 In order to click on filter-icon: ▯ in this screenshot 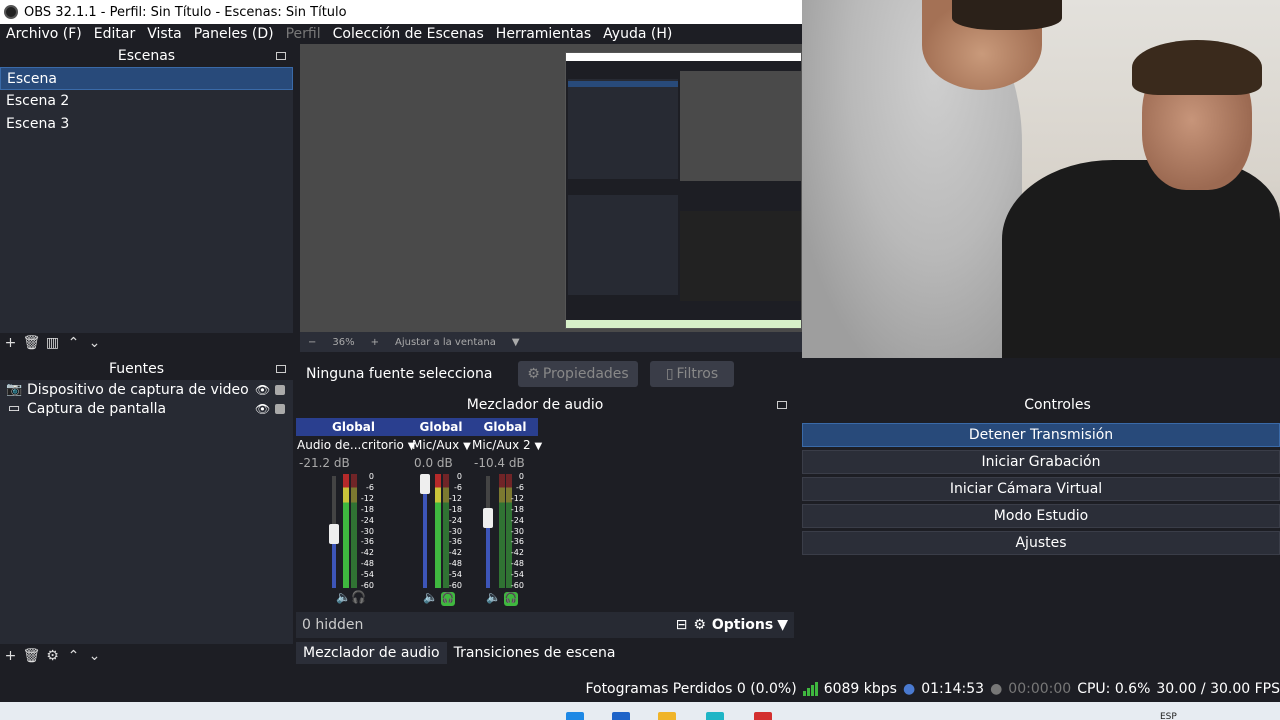, I will do `click(669, 374)`.